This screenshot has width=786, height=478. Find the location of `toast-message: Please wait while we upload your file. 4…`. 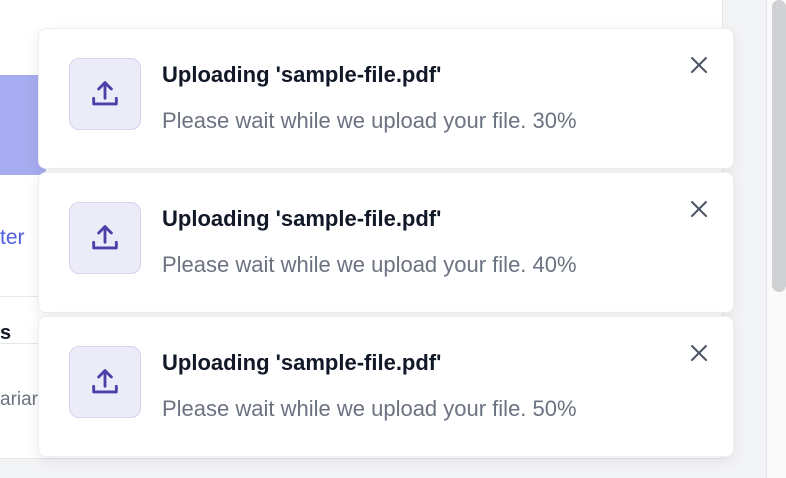

toast-message: Please wait while we upload your file. 4… is located at coordinates (369, 264).